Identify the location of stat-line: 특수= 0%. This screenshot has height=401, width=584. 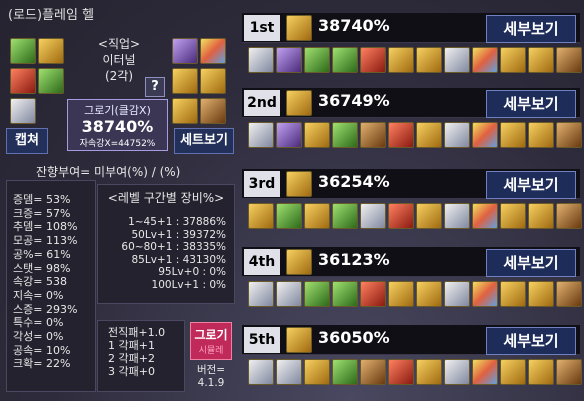
(38, 323).